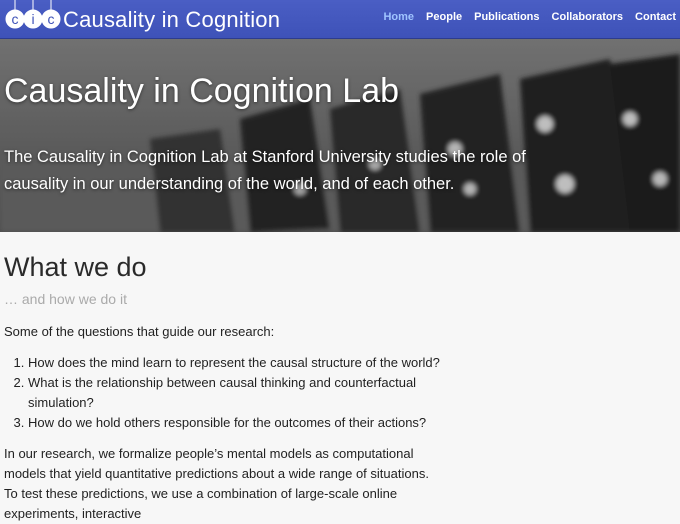  Describe the element at coordinates (51, 19) in the screenshot. I see `logo-letter-3: c` at that location.